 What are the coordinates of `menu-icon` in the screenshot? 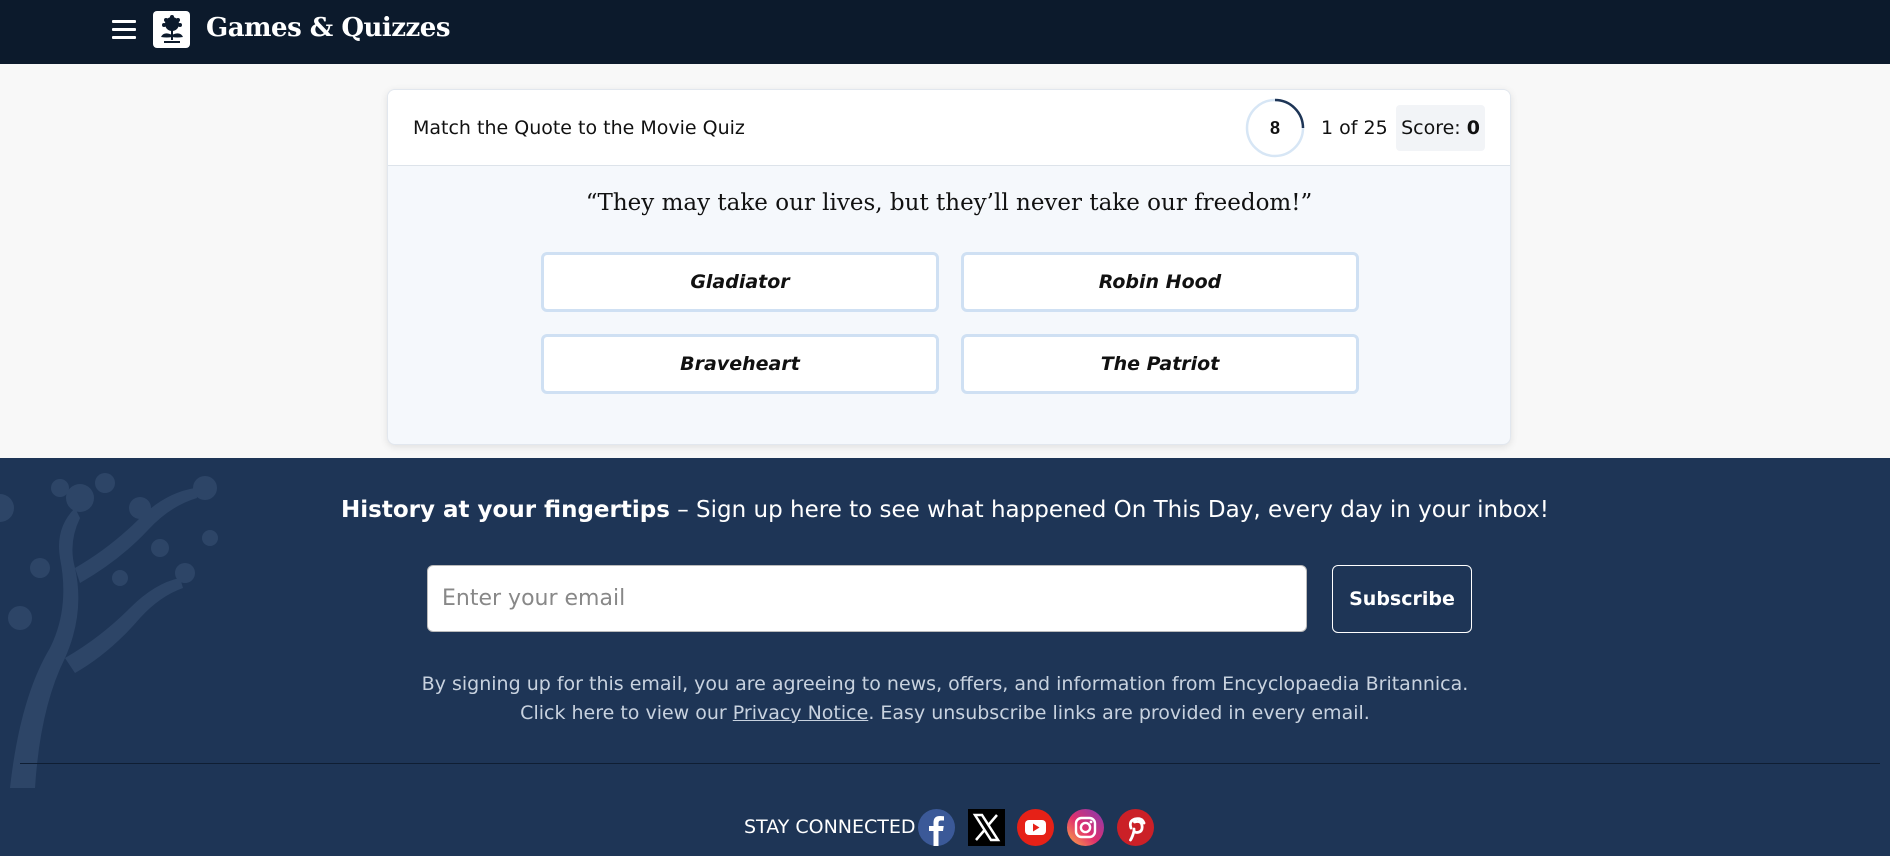 It's located at (124, 30).